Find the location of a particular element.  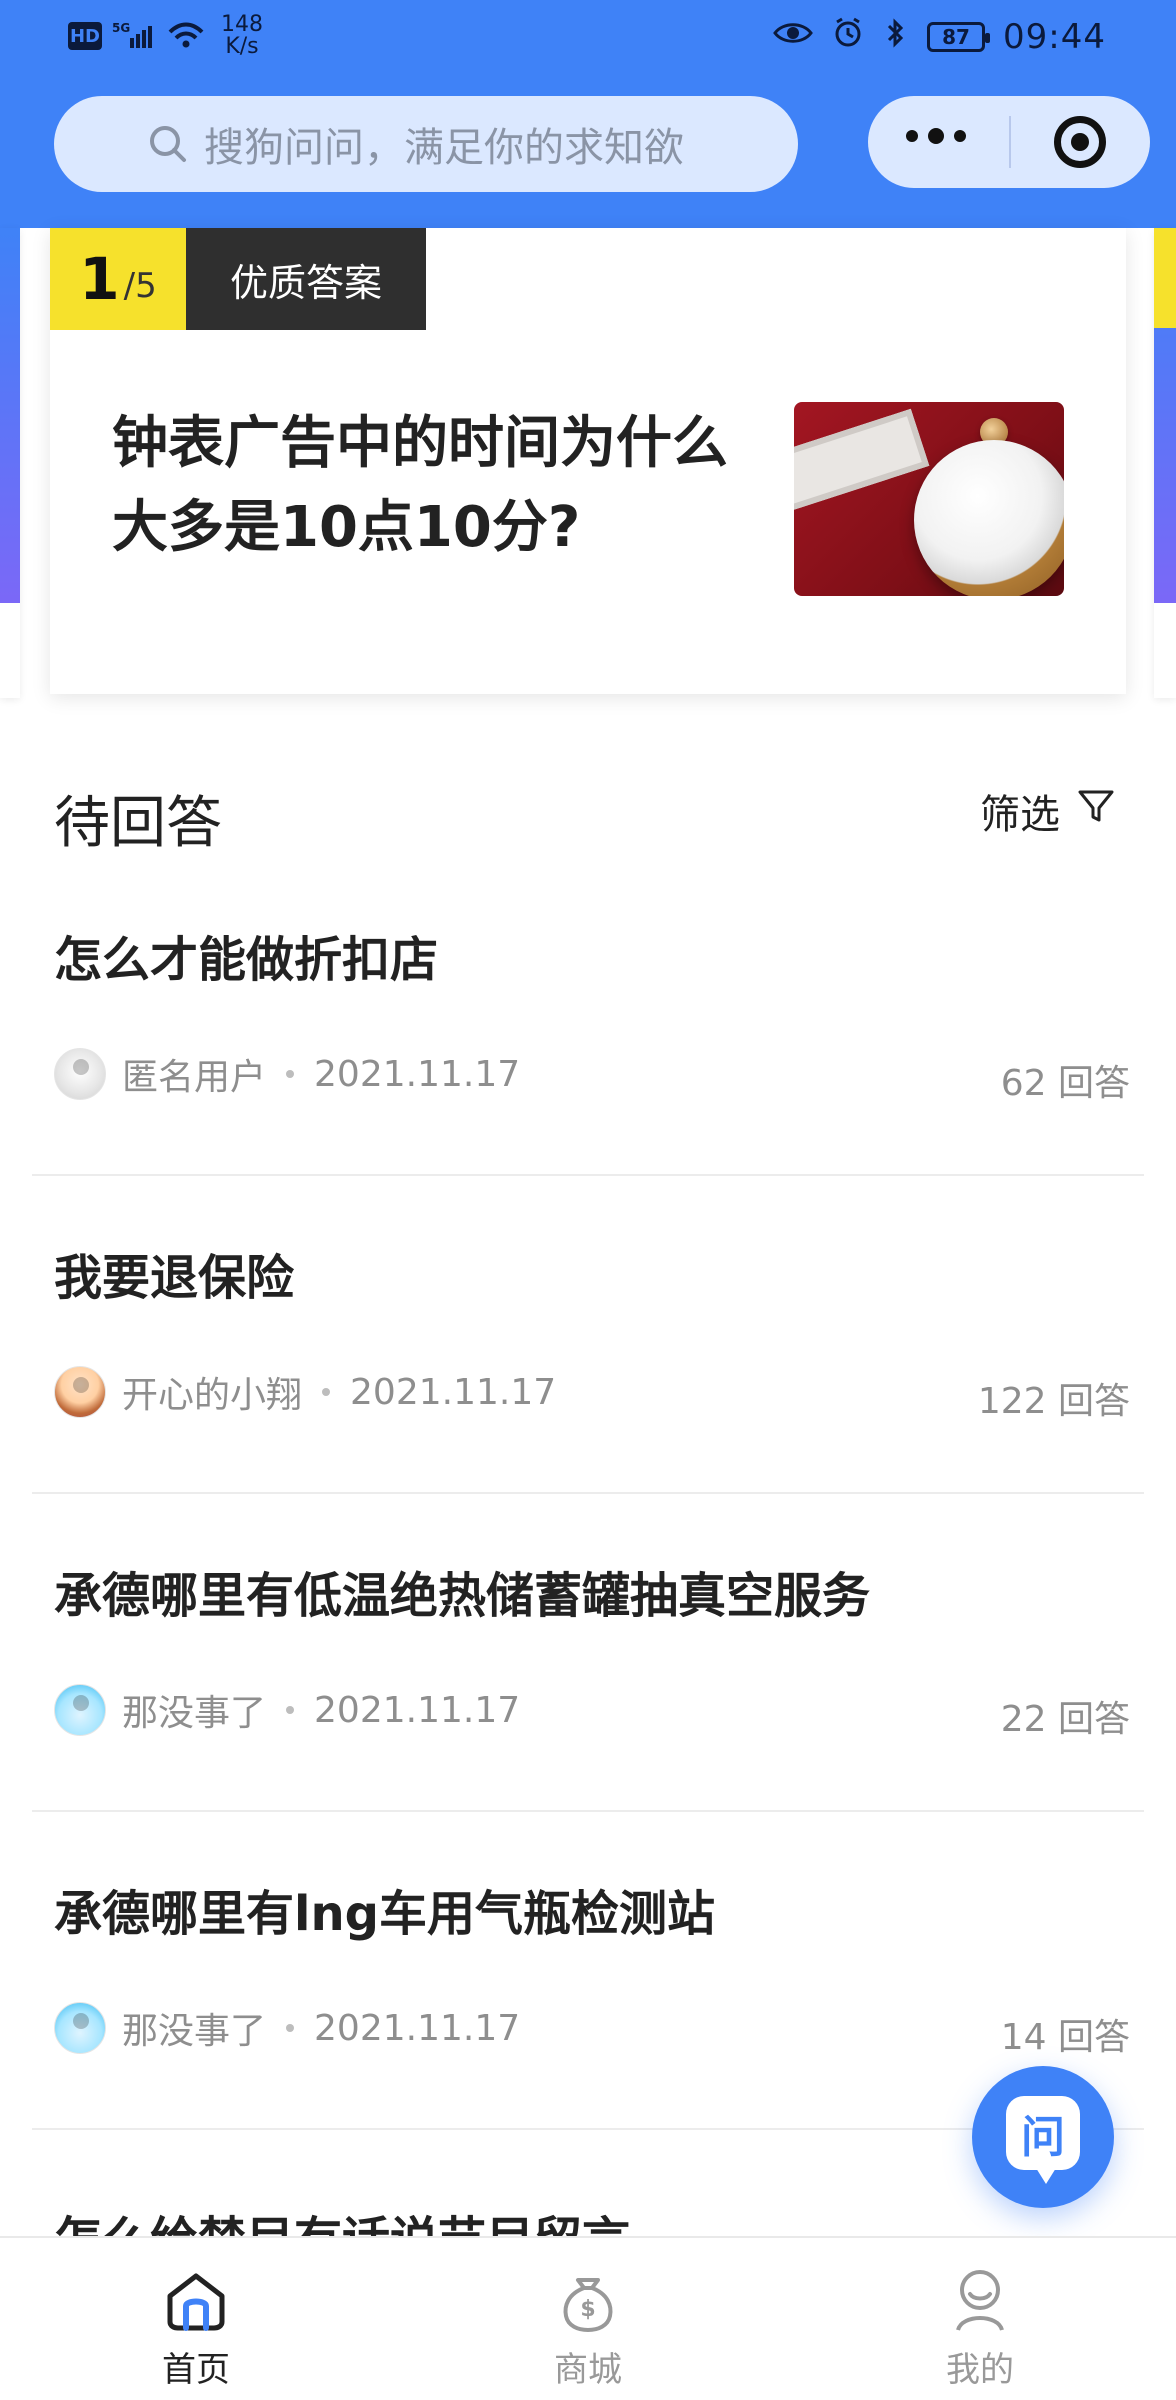

filter-button: 筛选 is located at coordinates (1049, 811).